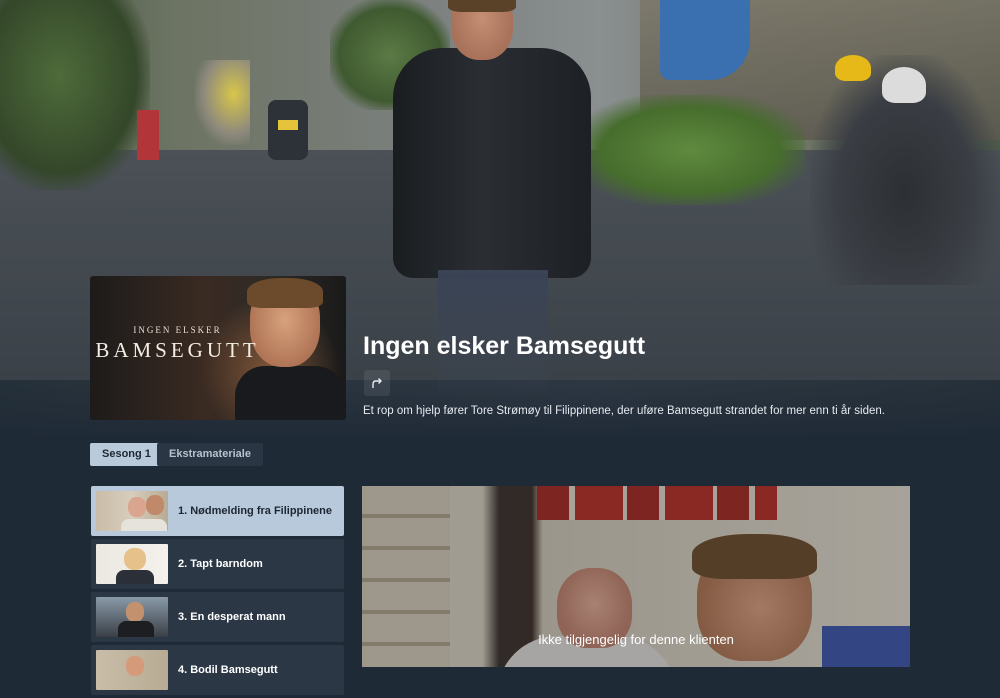  Describe the element at coordinates (255, 511) in the screenshot. I see `episode-title: 1. Nødmelding fra Filippinene` at that location.